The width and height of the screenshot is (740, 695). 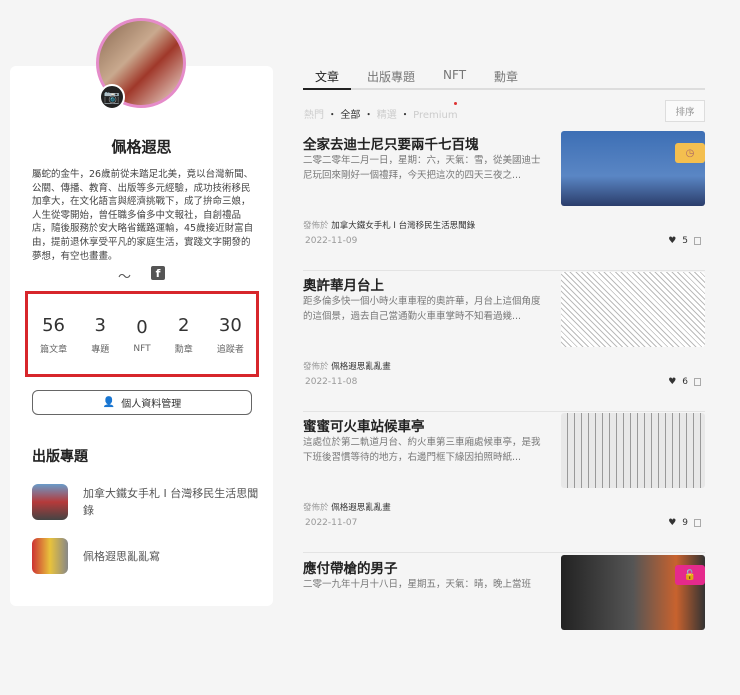 What do you see at coordinates (331, 241) in the screenshot?
I see `article-date: 2022-11-09` at bounding box center [331, 241].